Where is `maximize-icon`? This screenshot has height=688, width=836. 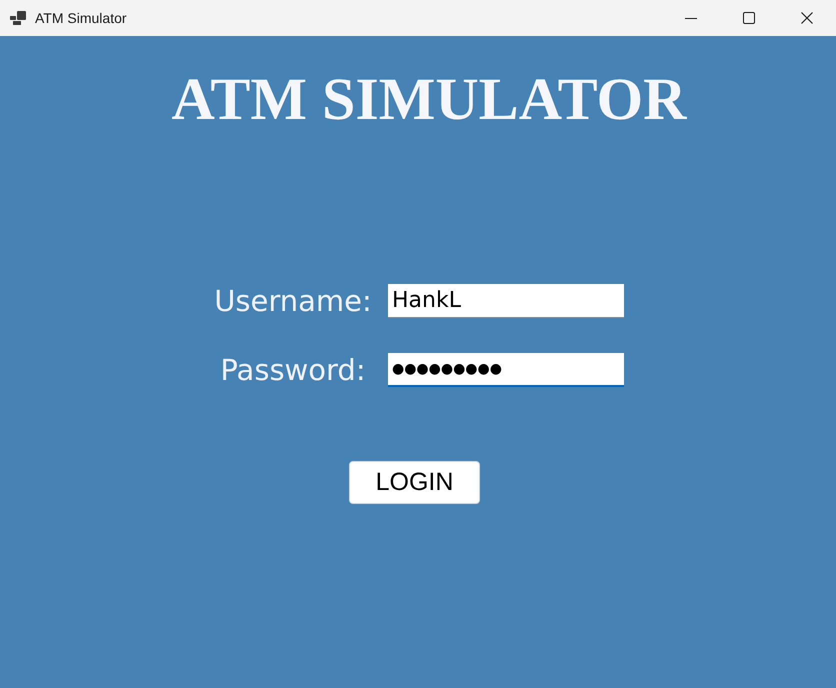 maximize-icon is located at coordinates (749, 18).